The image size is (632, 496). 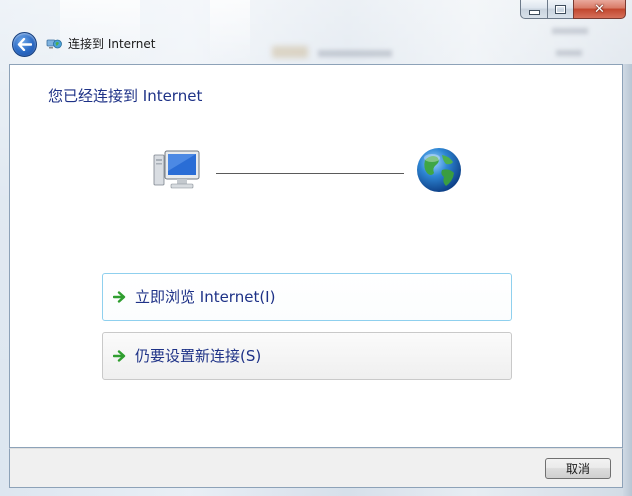 I want to click on minimize-button, so click(x=533, y=9).